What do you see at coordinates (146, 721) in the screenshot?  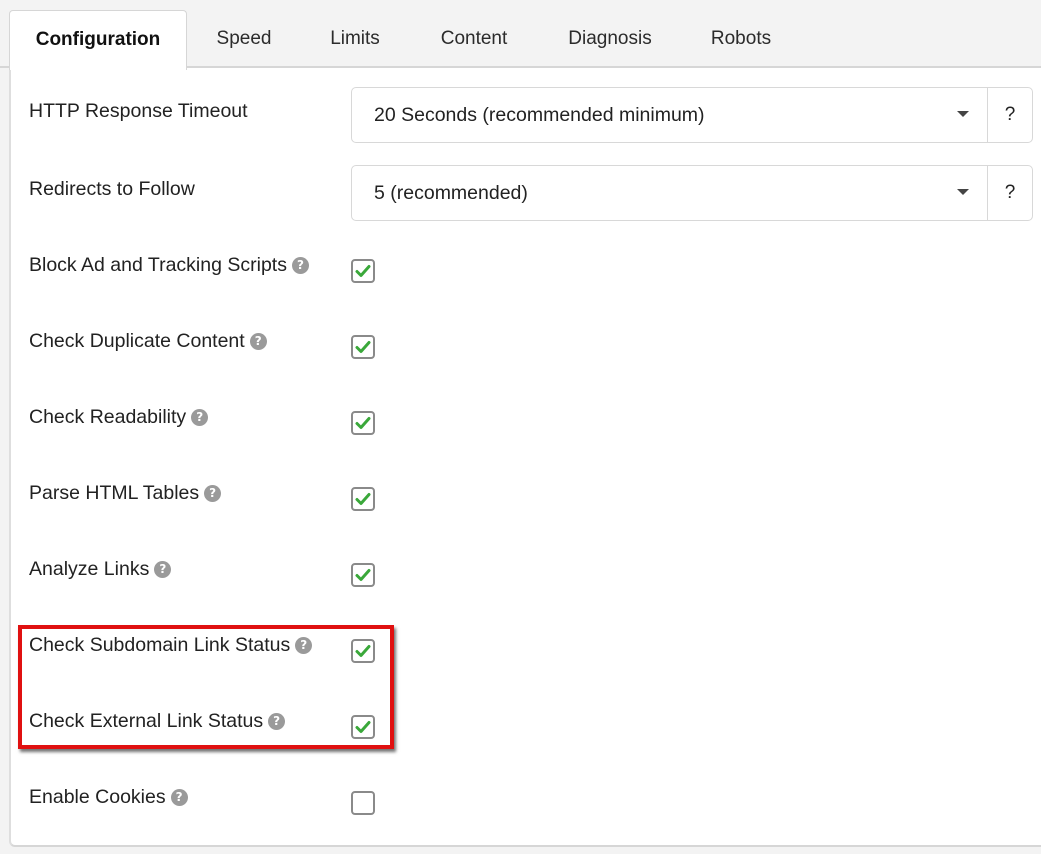 I see `check-external-link-status-label-text: Check External Link Status` at bounding box center [146, 721].